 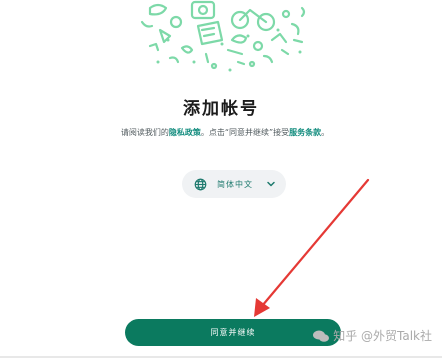 What do you see at coordinates (271, 184) in the screenshot?
I see `chevron-down-icon` at bounding box center [271, 184].